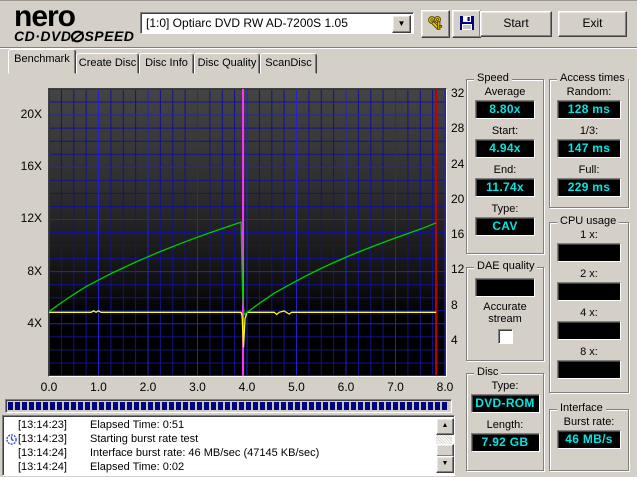 The height and width of the screenshot is (477, 637). I want to click on y-axis-left-tick: 8X, so click(34, 270).